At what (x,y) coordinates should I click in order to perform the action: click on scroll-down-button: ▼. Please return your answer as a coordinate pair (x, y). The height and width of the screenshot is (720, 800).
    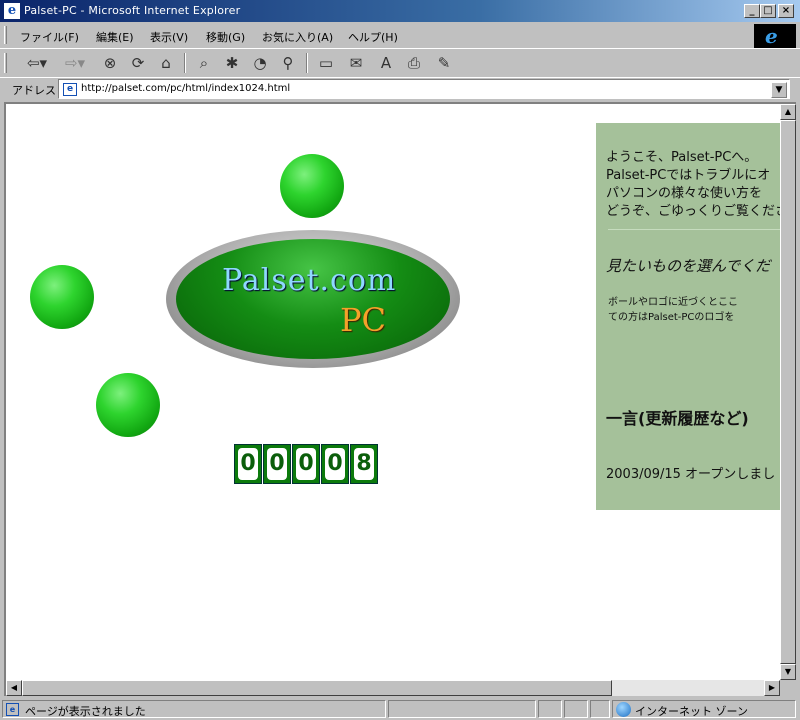
    Looking at the image, I should click on (788, 672).